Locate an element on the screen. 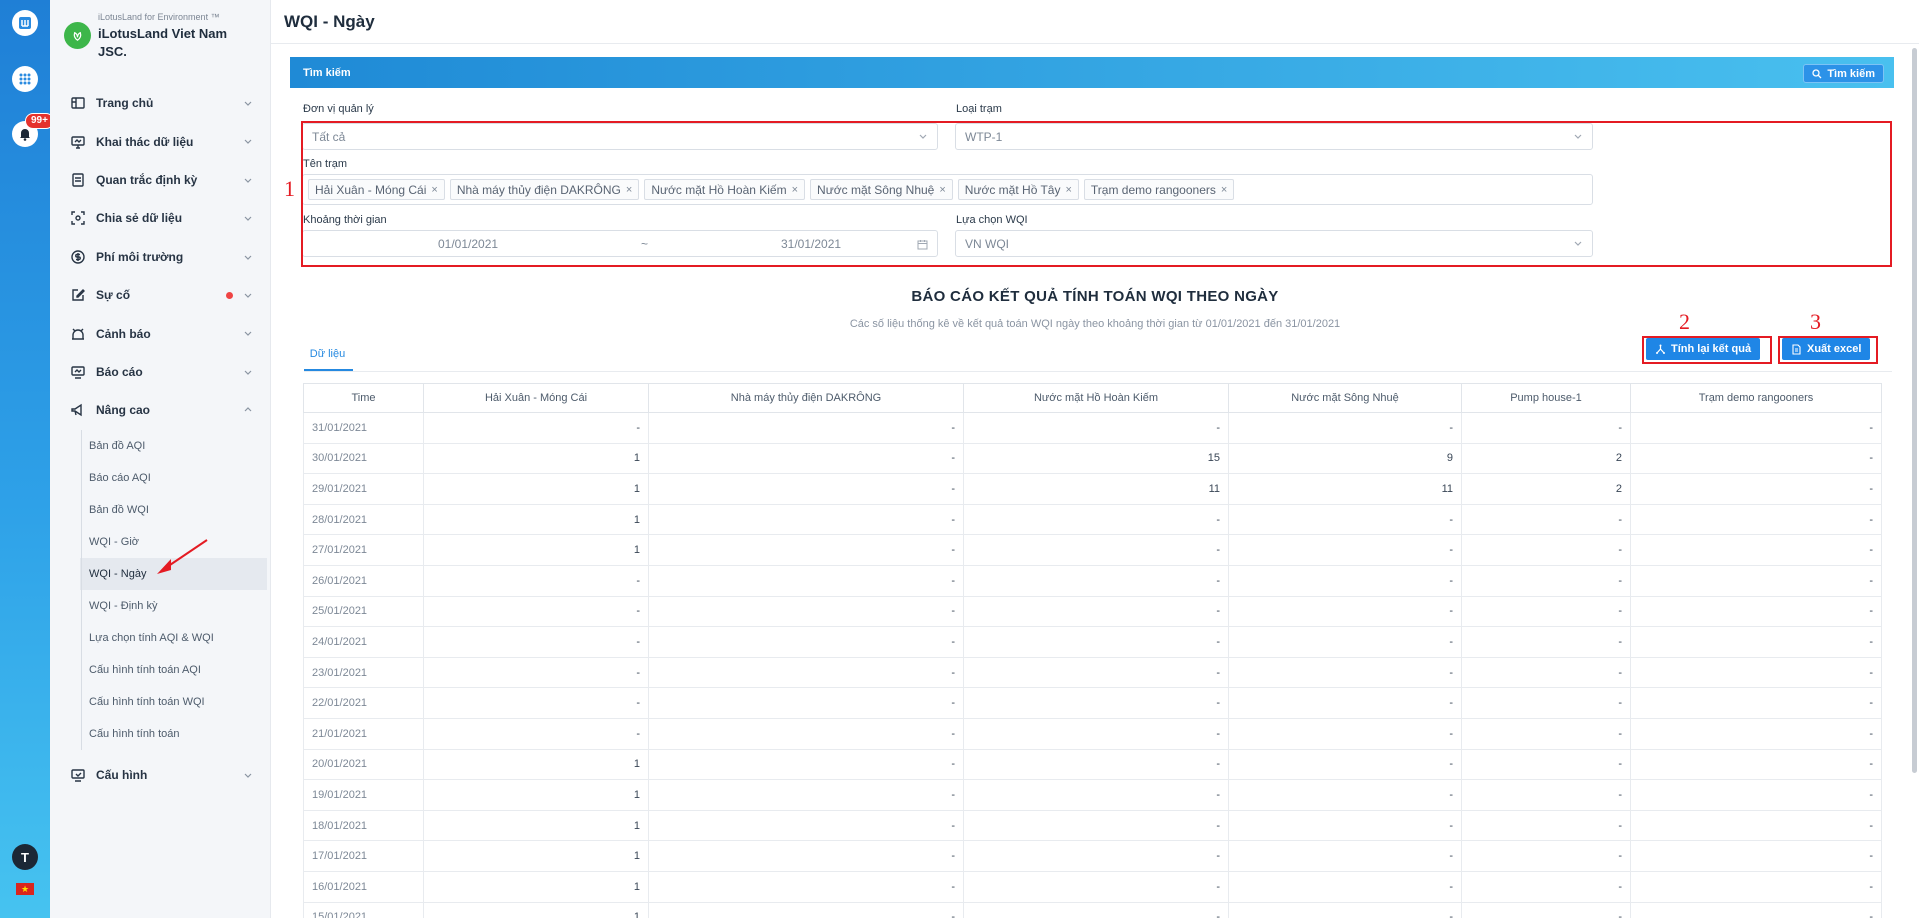 The height and width of the screenshot is (918, 1919). sidebar-item-nang-cao: Nâng cao is located at coordinates (160, 410).